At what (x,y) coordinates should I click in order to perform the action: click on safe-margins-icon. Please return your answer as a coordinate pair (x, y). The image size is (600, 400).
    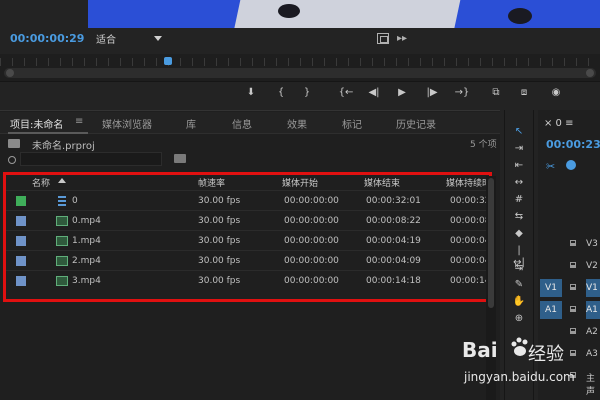
    Looking at the image, I should click on (383, 38).